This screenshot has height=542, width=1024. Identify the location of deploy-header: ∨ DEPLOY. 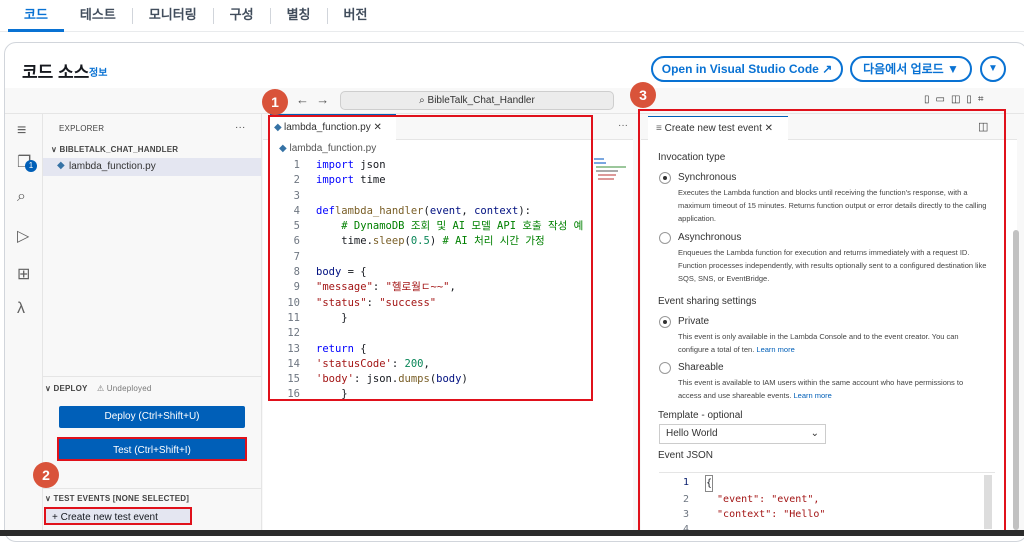
(66, 388).